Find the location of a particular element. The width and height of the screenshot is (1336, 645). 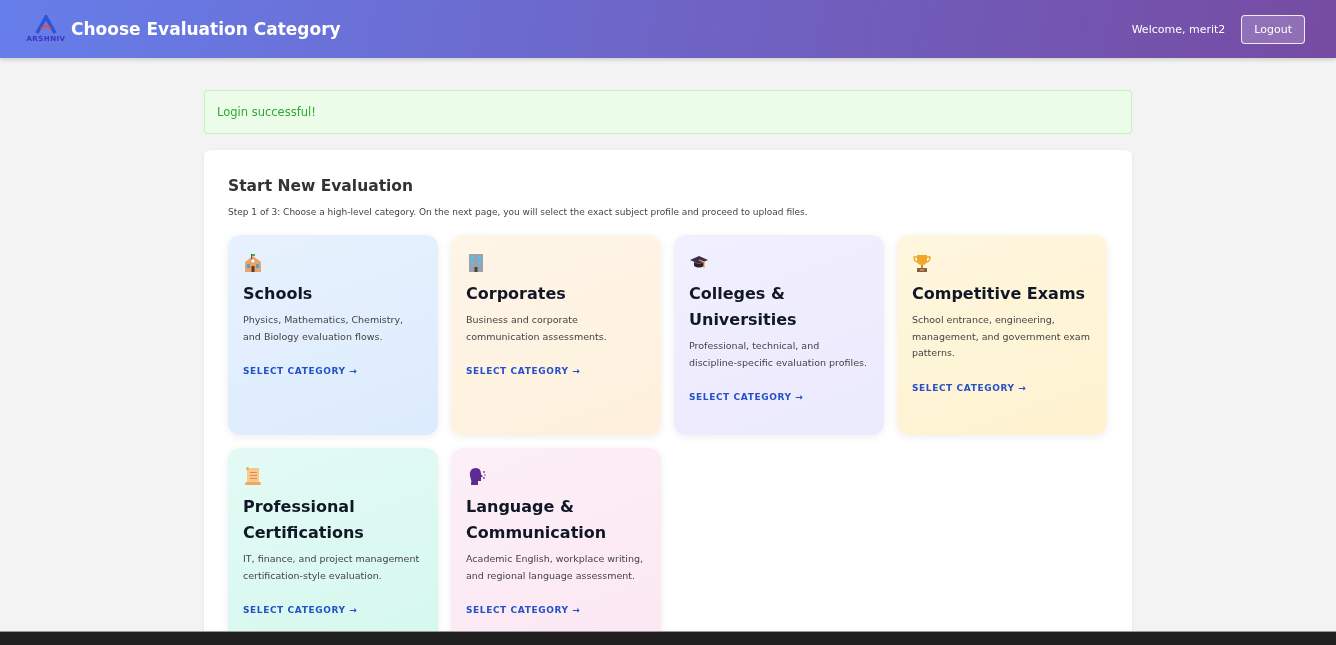

card-description: School entrance, engineering, management, and government exam patterns. is located at coordinates (1001, 336).